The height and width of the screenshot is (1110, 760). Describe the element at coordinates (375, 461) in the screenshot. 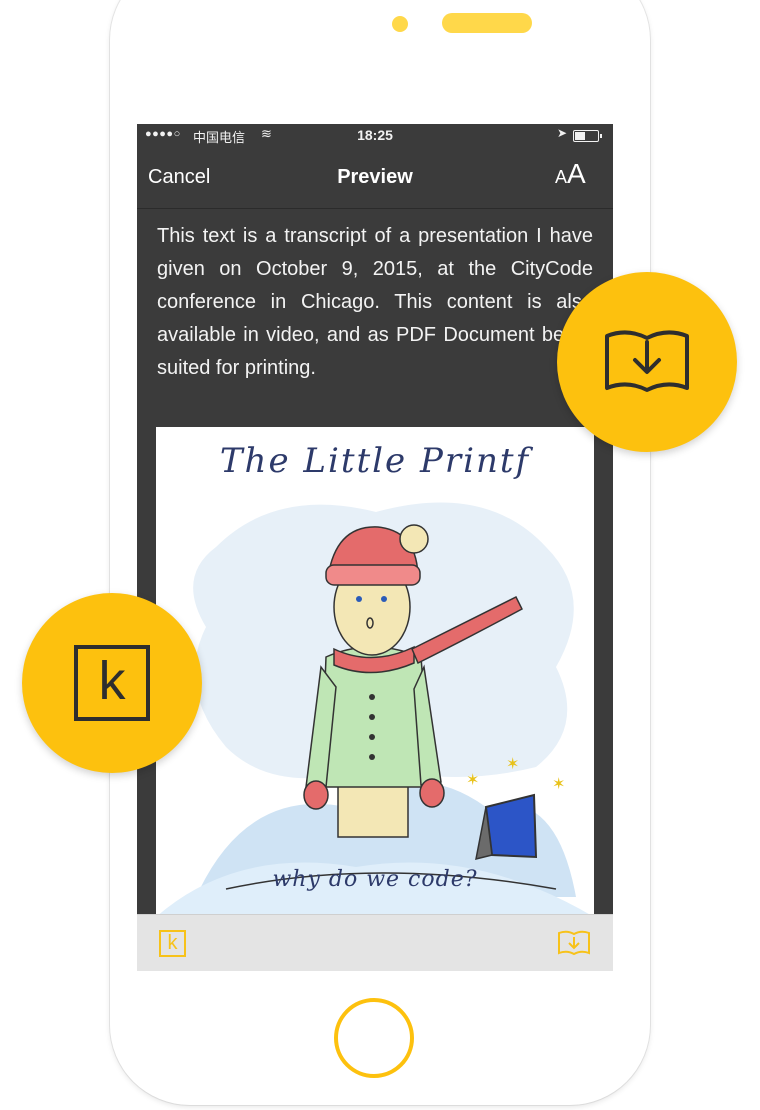

I see `illustration-title: The Little Printf` at that location.